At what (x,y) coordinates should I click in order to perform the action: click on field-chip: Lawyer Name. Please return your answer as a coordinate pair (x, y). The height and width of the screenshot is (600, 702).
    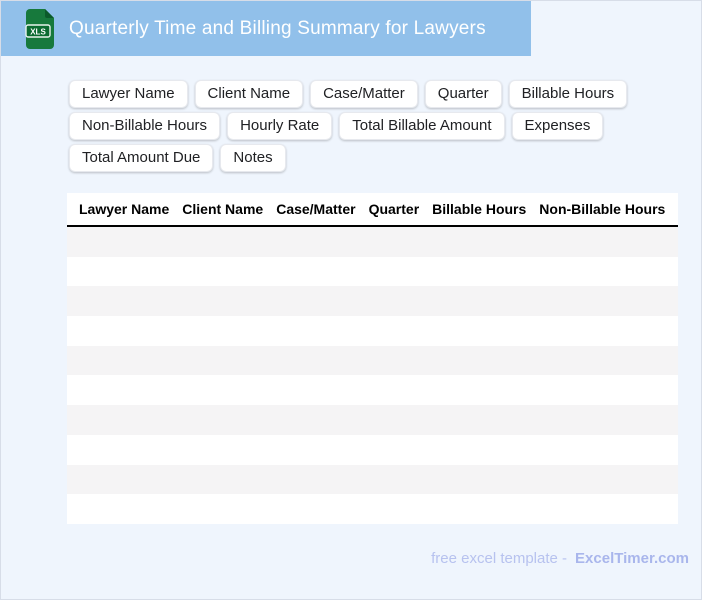
    Looking at the image, I should click on (128, 94).